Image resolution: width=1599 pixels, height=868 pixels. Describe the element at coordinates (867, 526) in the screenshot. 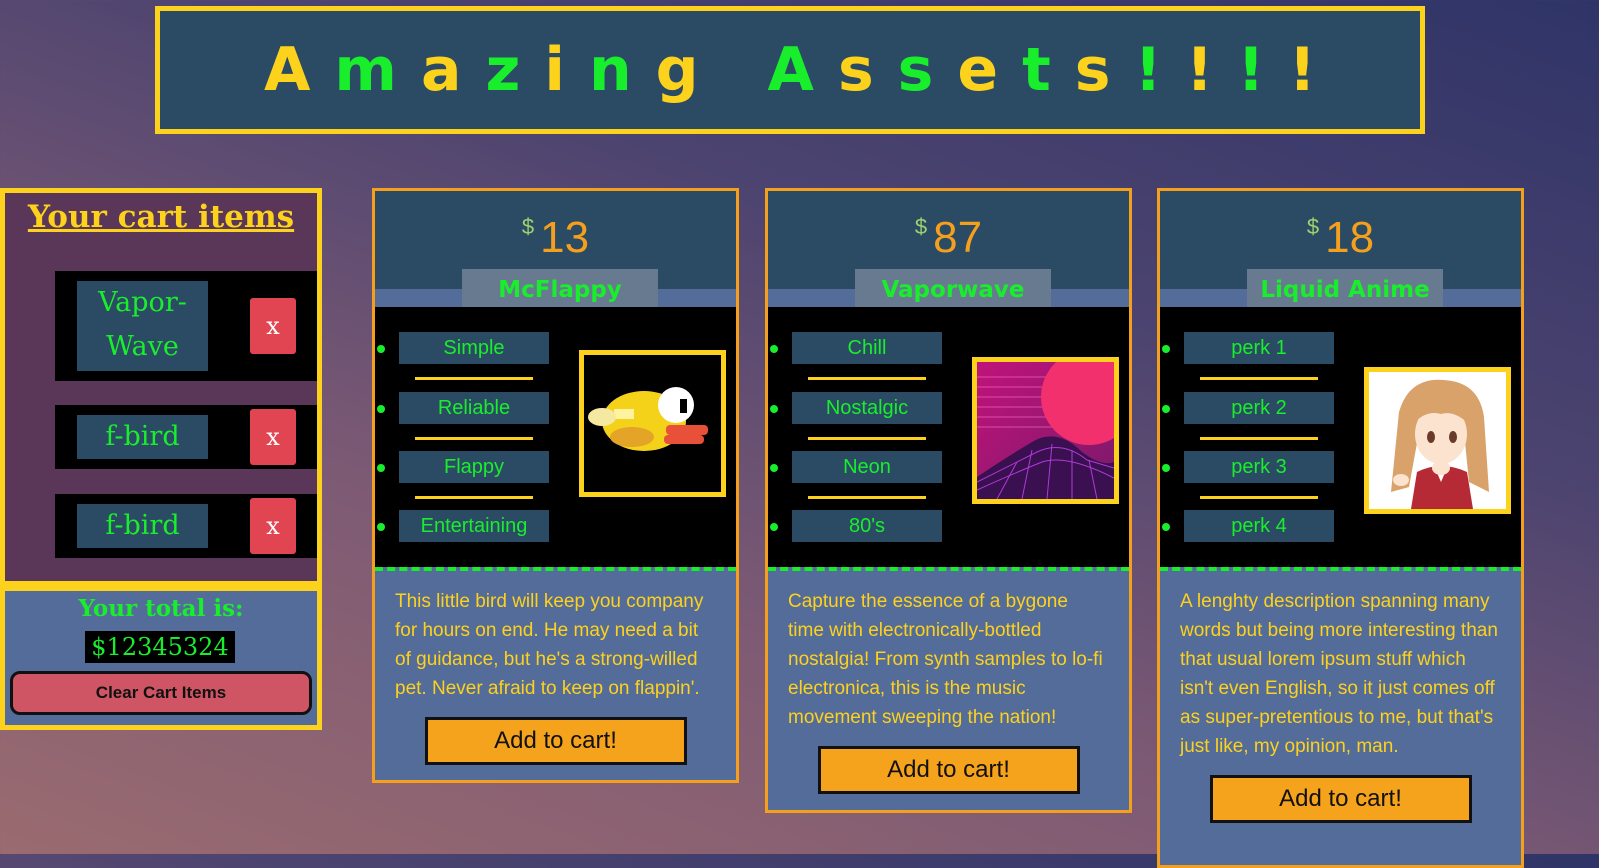

I see `perk-label: 80's` at that location.